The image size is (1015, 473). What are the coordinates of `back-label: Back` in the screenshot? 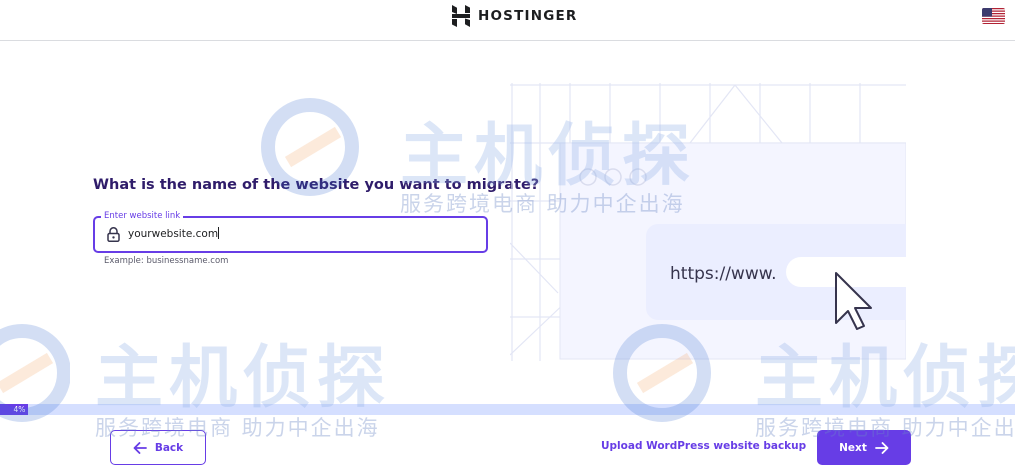 It's located at (169, 447).